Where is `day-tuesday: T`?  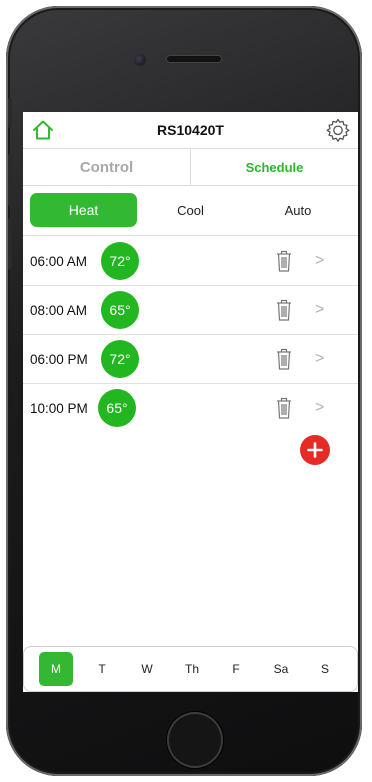 day-tuesday: T is located at coordinates (102, 669).